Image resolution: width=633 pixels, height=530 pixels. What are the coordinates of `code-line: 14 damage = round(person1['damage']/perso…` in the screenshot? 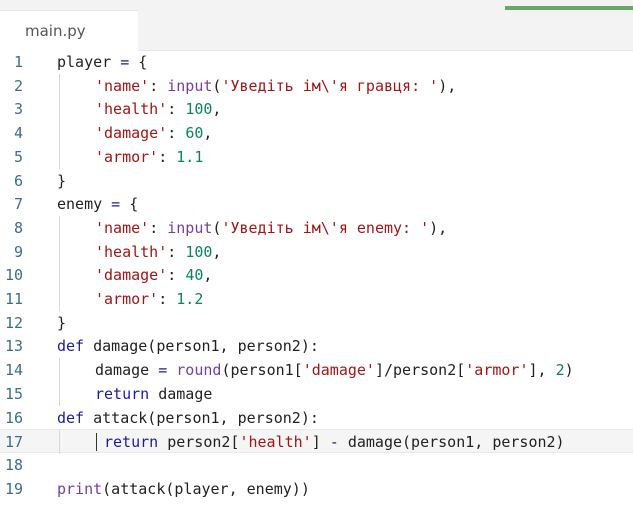 It's located at (316, 370).